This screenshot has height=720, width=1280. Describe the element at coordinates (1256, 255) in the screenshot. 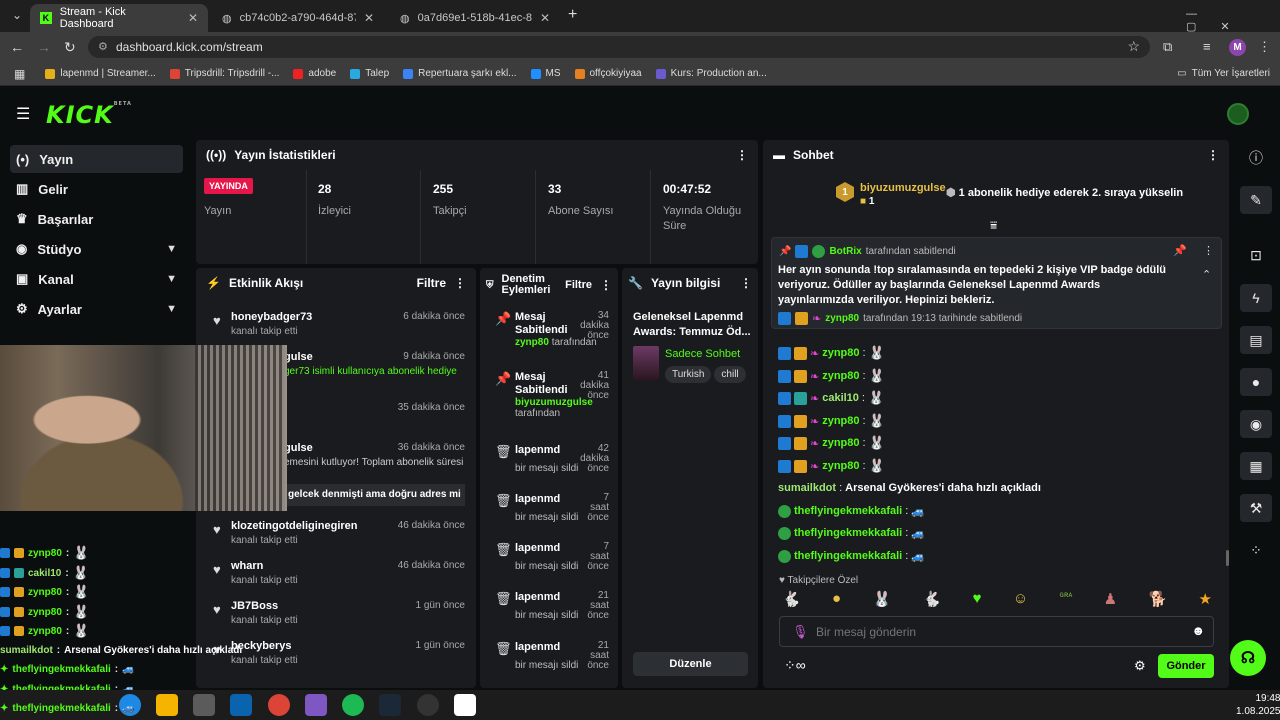

I see `capture-icon: ⊡` at that location.